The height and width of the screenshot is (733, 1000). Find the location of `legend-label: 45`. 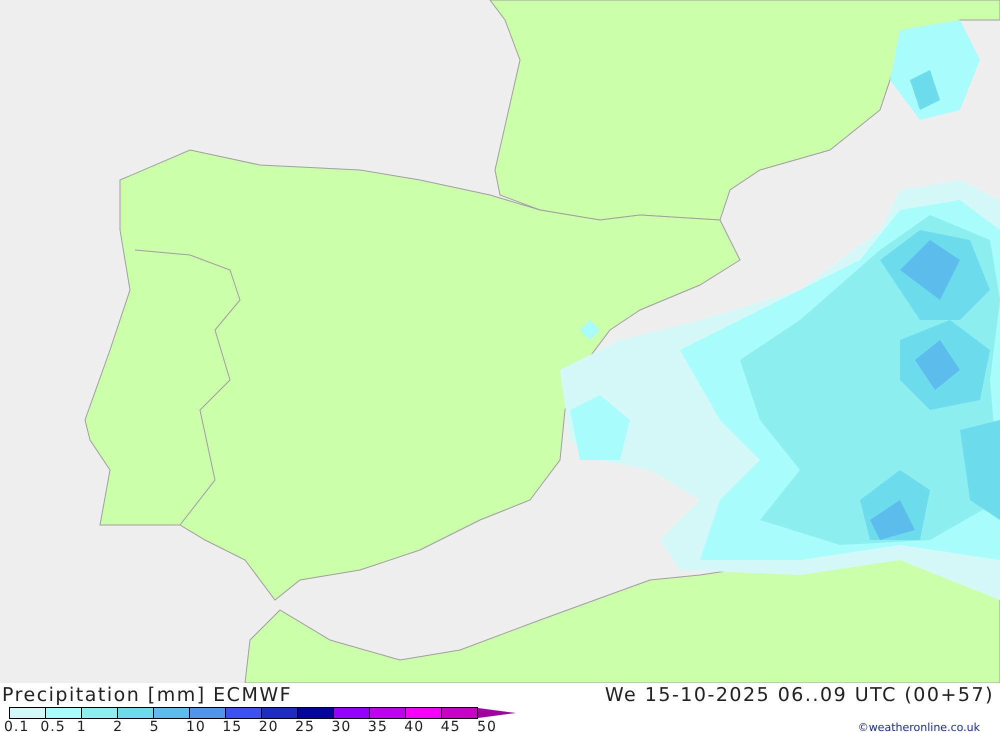

legend-label: 45 is located at coordinates (451, 726).